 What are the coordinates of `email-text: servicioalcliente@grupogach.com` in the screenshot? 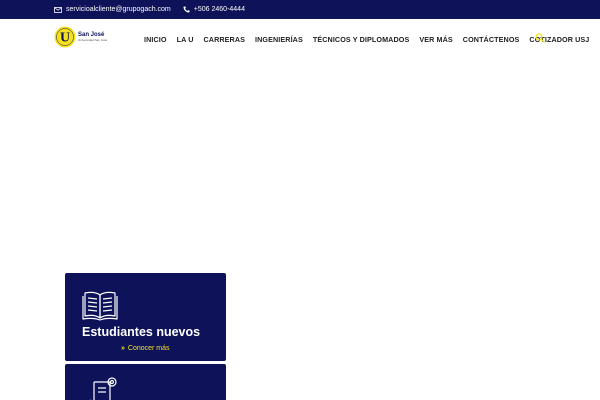 It's located at (118, 9).